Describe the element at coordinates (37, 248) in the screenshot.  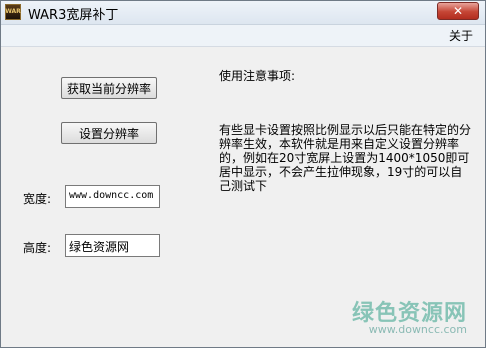
I see `height-label: 高度:` at that location.